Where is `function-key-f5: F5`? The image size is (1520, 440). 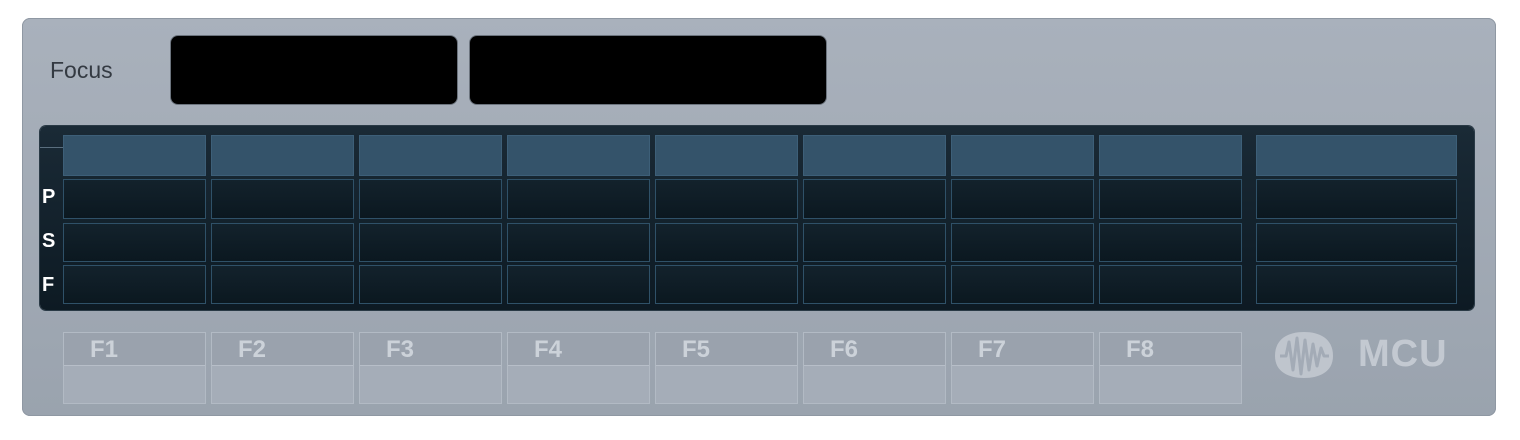 function-key-f5: F5 is located at coordinates (726, 368).